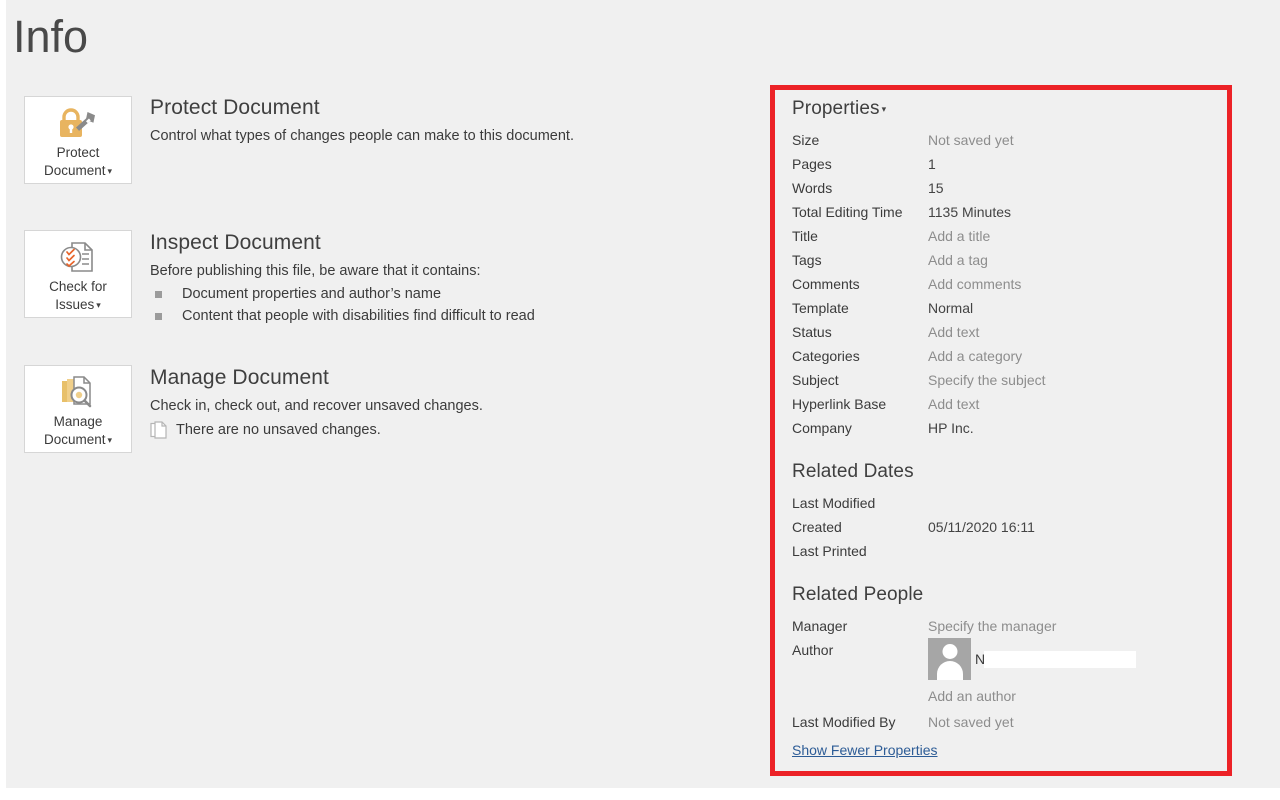 Image resolution: width=1280 pixels, height=800 pixels. I want to click on add-author-link: Add an author, so click(972, 696).